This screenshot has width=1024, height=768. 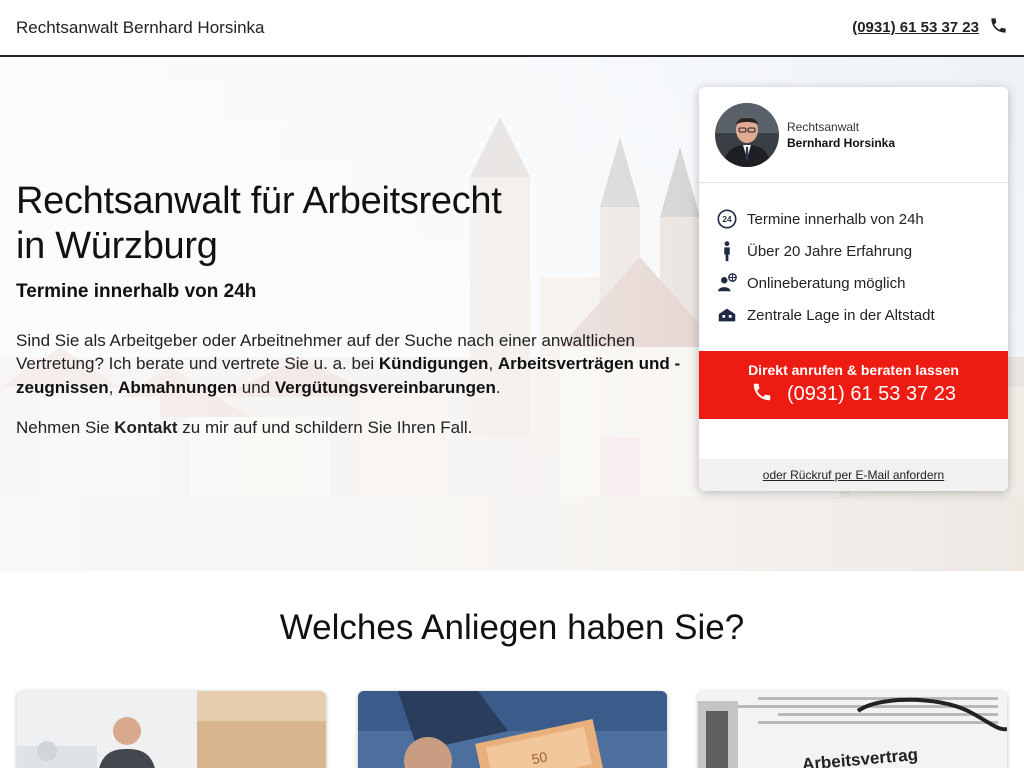 I want to click on avatar, so click(x=747, y=134).